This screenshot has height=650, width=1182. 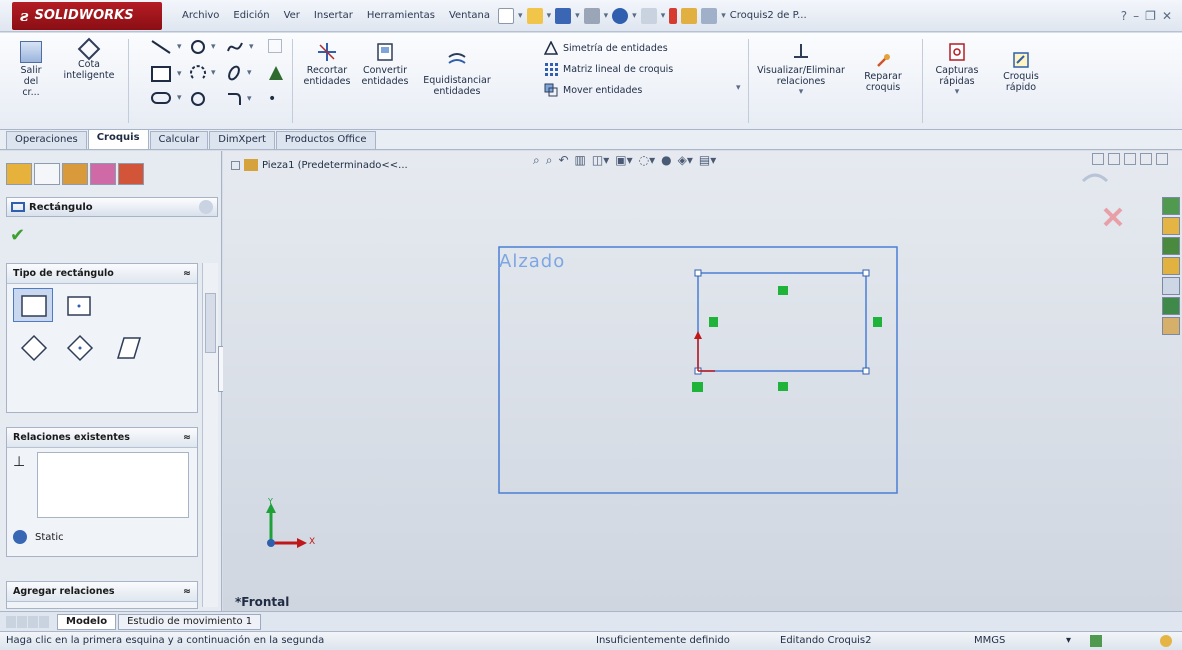 What do you see at coordinates (1171, 206) in the screenshot?
I see `resources-icon` at bounding box center [1171, 206].